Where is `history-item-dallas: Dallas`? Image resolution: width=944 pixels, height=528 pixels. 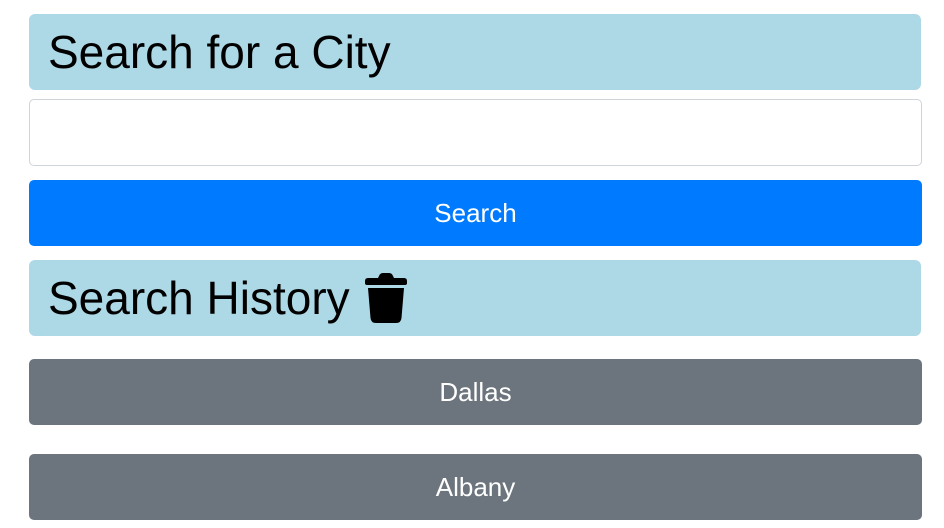
history-item-dallas: Dallas is located at coordinates (475, 392).